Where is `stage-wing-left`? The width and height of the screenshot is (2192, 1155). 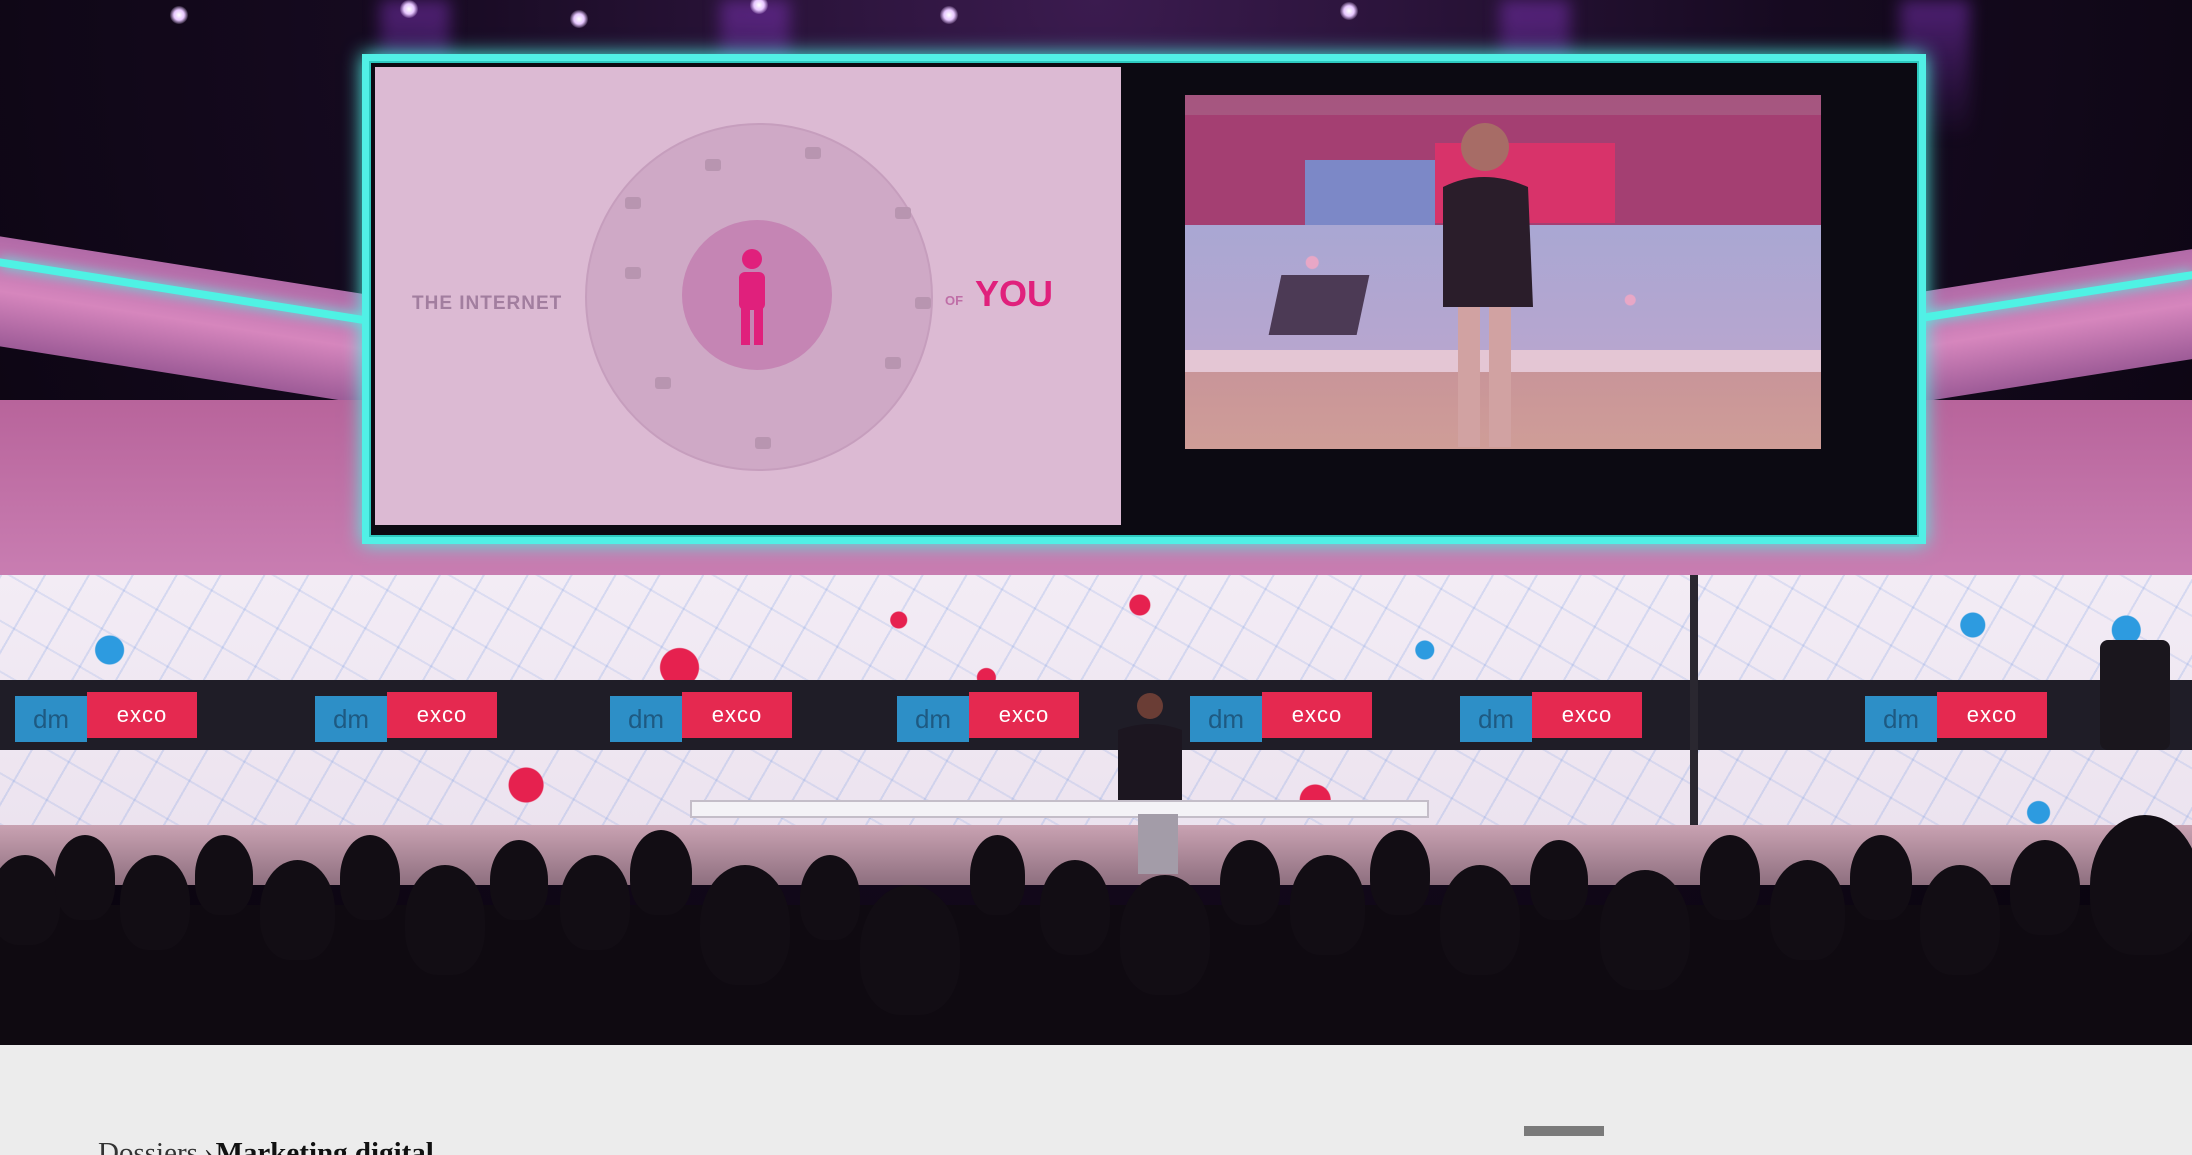
stage-wing-left is located at coordinates (185, 320).